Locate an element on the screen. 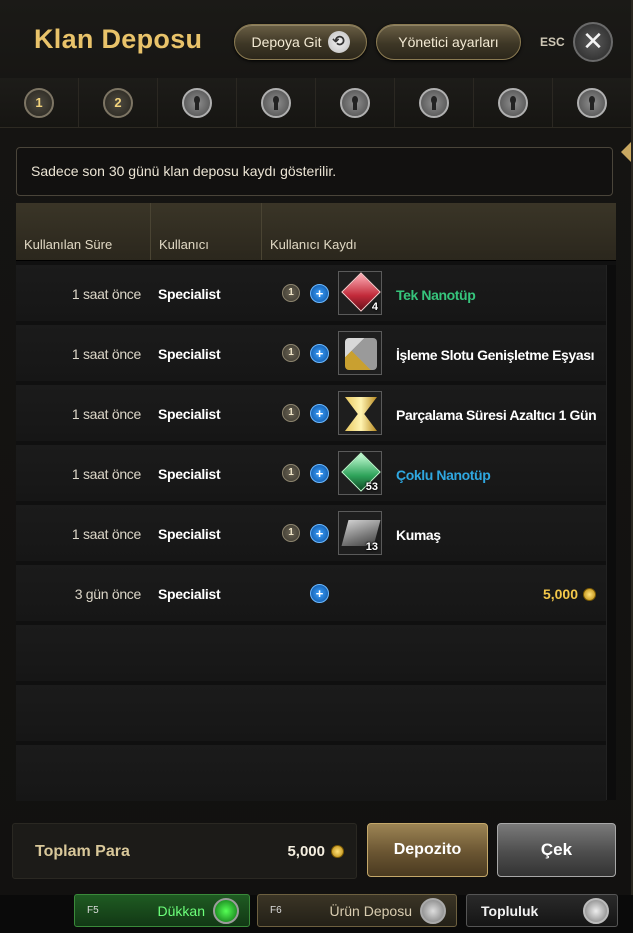 The width and height of the screenshot is (633, 933). deposit-button: Depozito is located at coordinates (427, 850).